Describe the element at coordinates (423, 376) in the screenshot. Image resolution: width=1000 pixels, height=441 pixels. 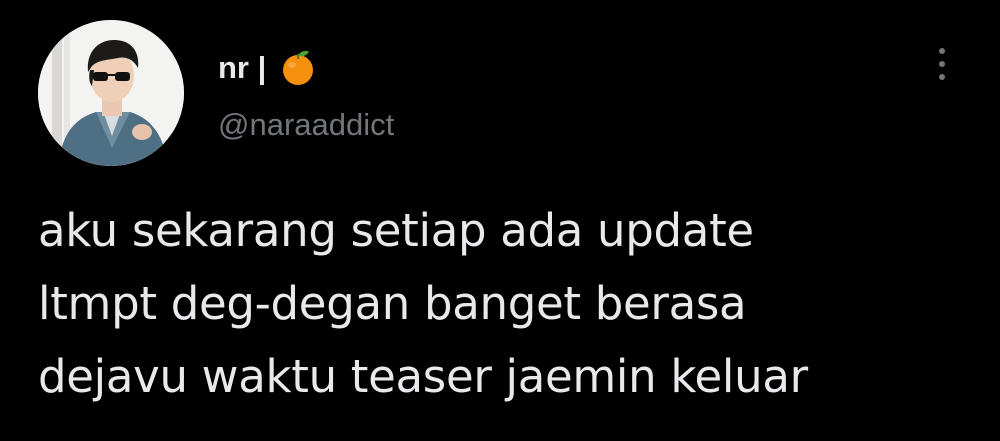
I see `tweet-text-line: dejavu waktu teaser jaemin keluar` at that location.